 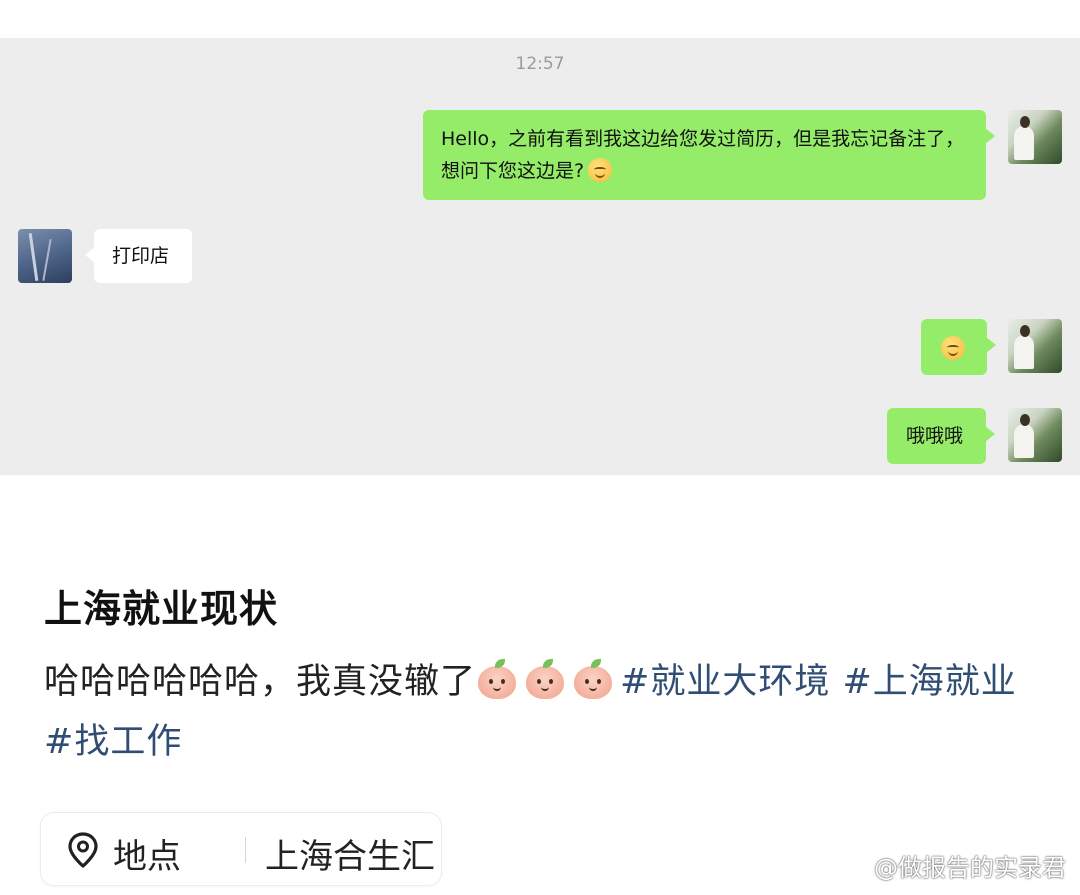 I want to click on smiling-blush-emoji-icon, so click(x=600, y=170).